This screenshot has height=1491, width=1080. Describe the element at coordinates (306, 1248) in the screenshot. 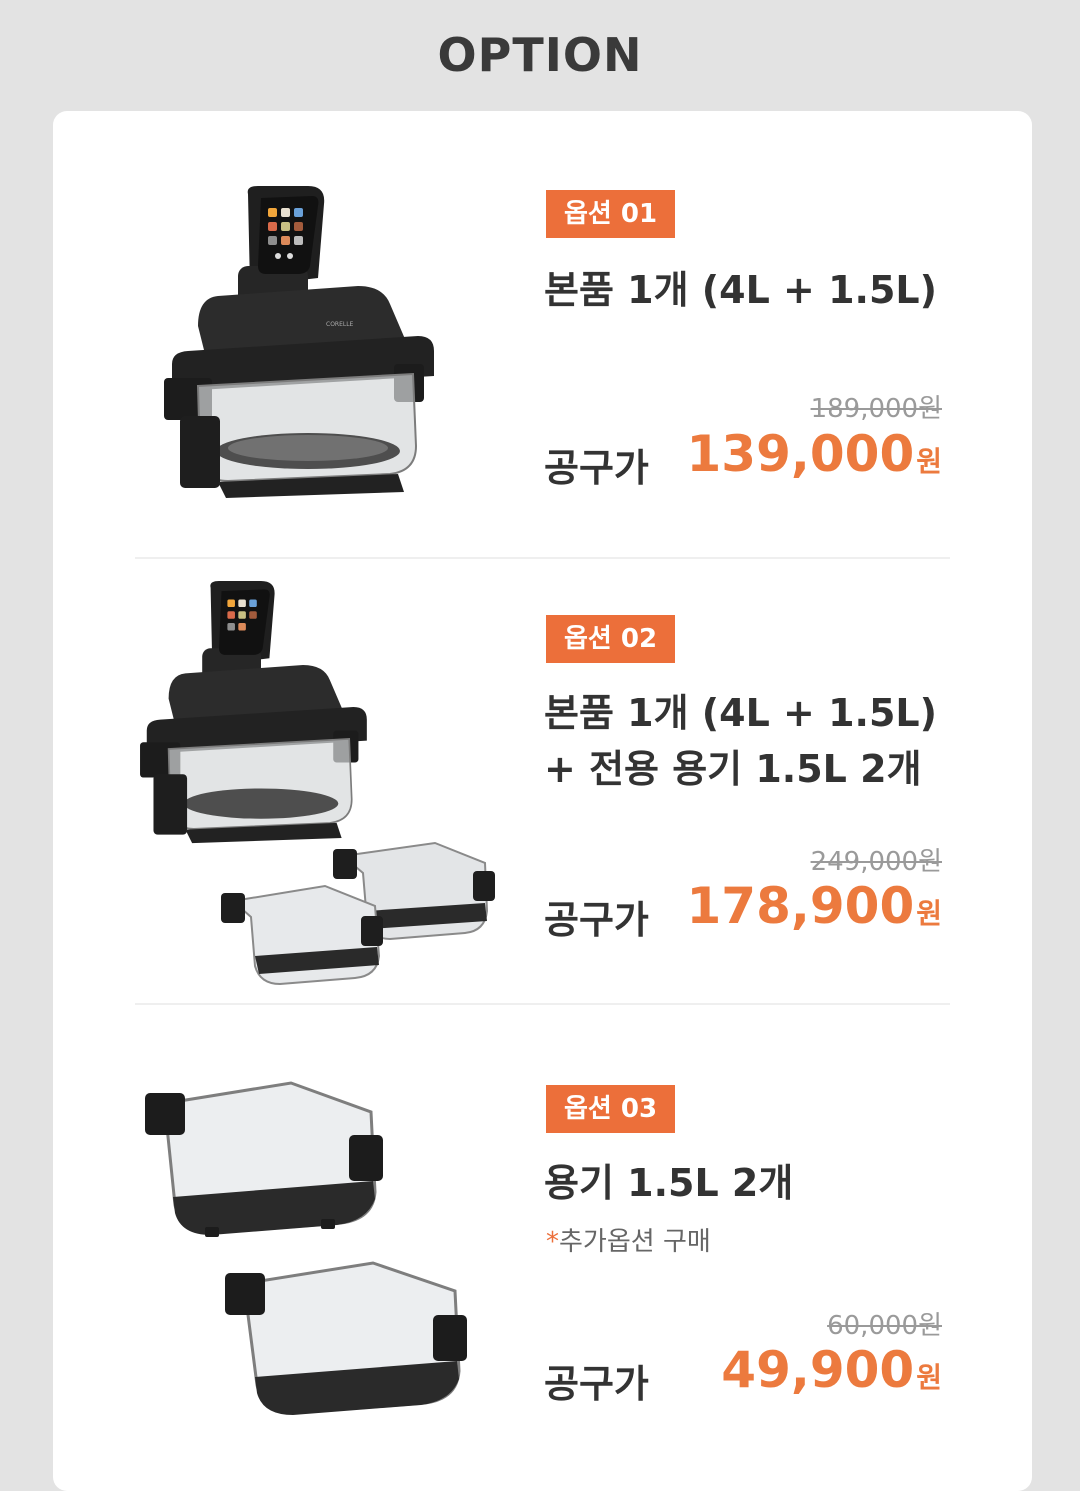

I see `glass-containers-image` at that location.